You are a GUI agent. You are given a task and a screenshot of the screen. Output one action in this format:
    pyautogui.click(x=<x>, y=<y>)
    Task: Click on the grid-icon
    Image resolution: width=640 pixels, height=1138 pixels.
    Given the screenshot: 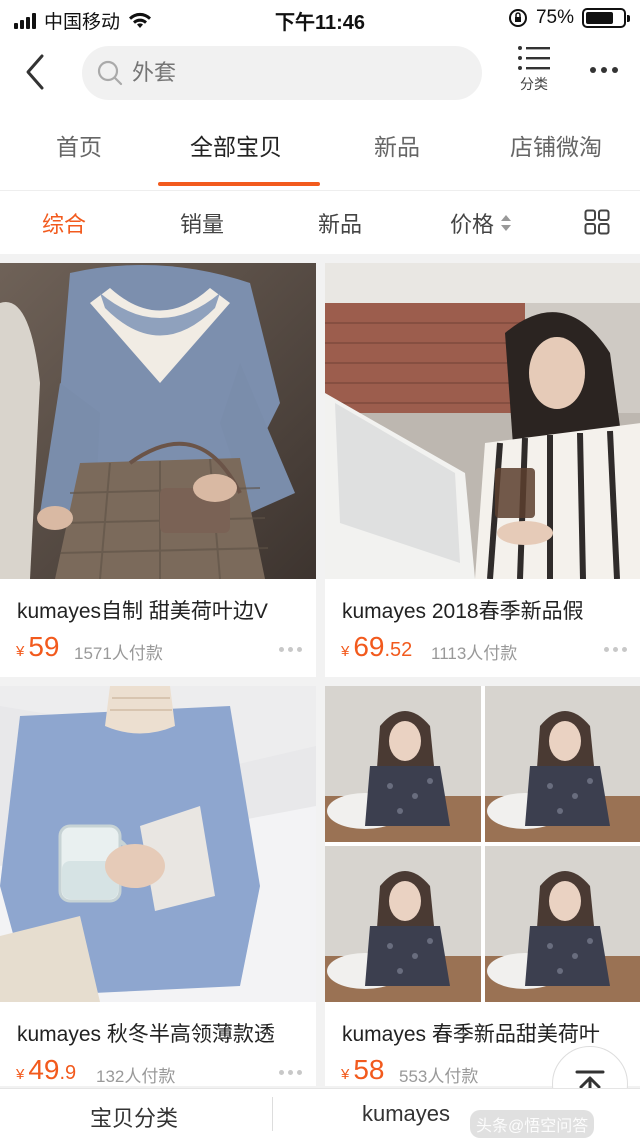 What is the action you would take?
    pyautogui.click(x=597, y=222)
    